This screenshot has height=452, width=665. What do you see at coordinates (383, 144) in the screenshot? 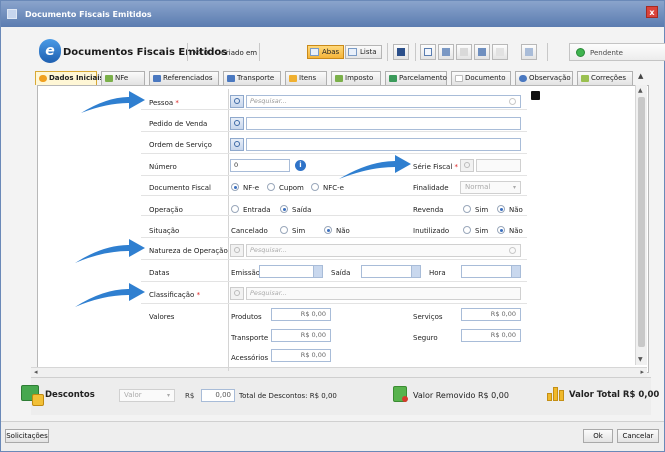
I see `ordem-servico-input` at bounding box center [383, 144].